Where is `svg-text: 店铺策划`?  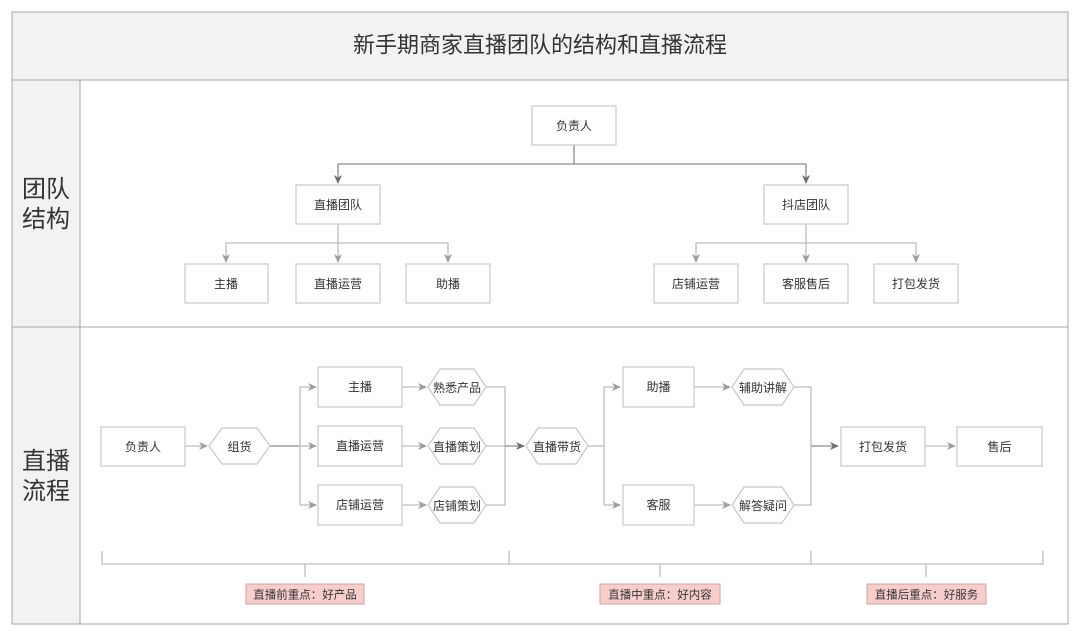
svg-text: 店铺策划 is located at coordinates (457, 506).